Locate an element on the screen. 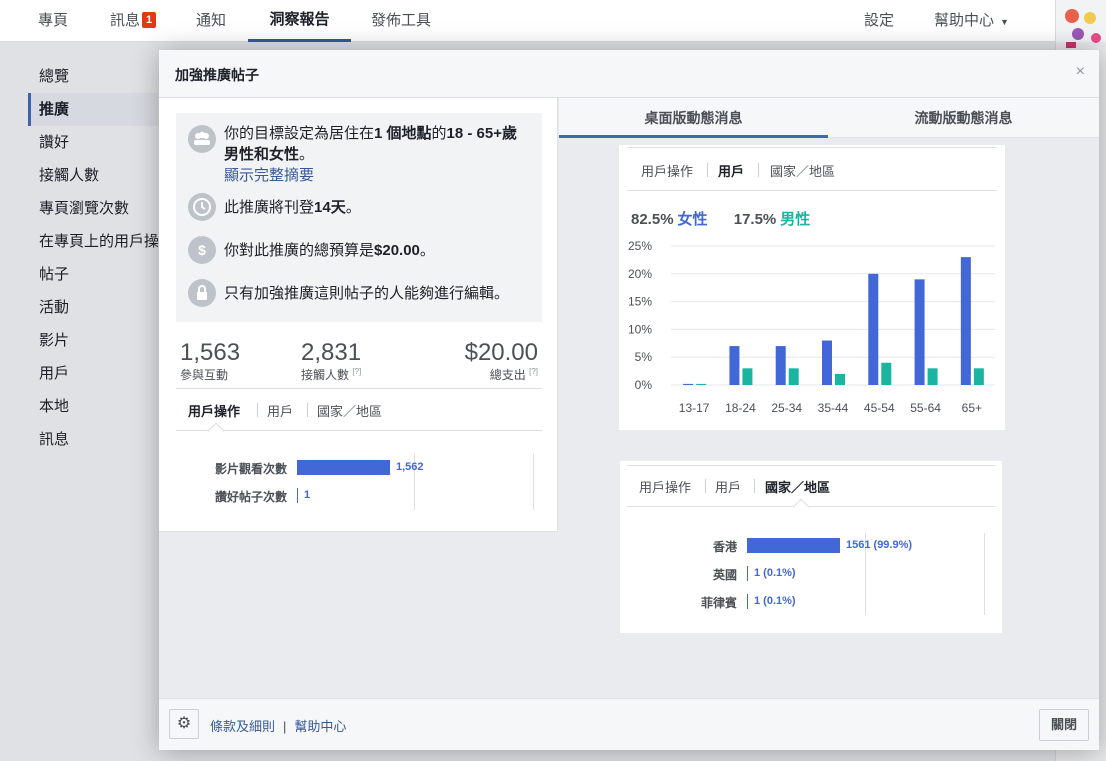 Image resolution: width=1106 pixels, height=761 pixels. x-tick-label: 13-17 is located at coordinates (694, 408).